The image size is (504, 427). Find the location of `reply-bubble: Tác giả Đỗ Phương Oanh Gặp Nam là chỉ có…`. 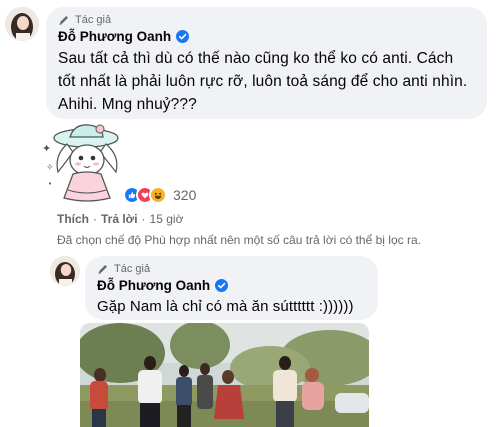

reply-bubble: Tác giả Đỗ Phương Oanh Gặp Nam là chỉ có… is located at coordinates (231, 288).